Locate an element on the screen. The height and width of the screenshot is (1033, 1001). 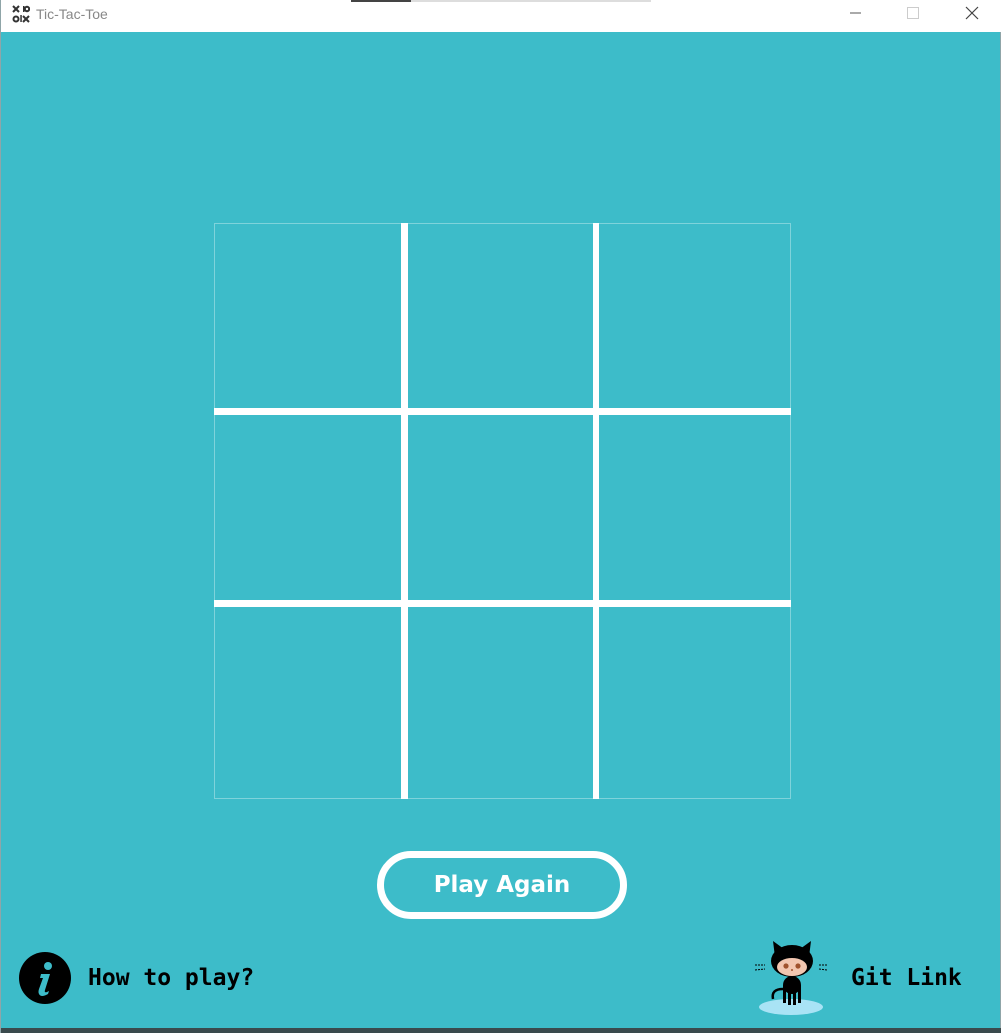
minimize-button is located at coordinates (855, 15).